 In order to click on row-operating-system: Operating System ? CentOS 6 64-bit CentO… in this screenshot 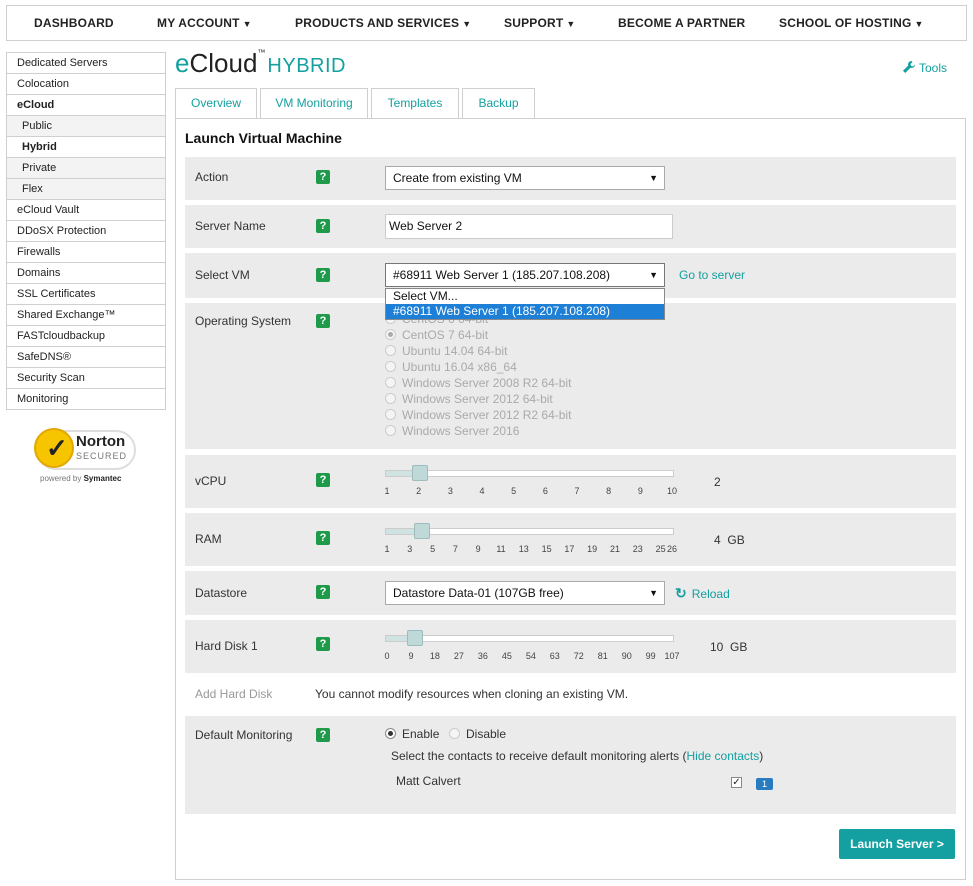, I will do `click(570, 376)`.